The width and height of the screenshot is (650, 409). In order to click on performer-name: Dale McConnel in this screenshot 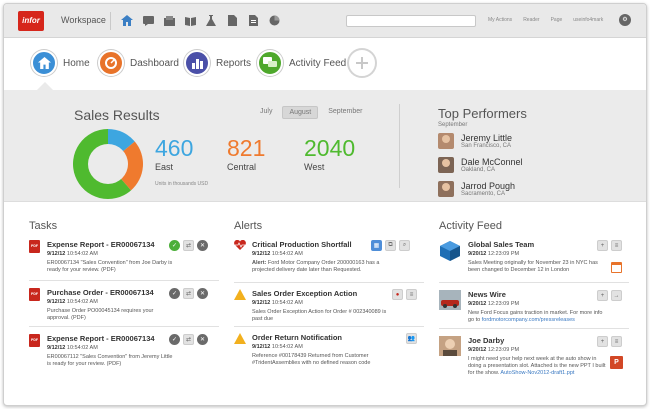, I will do `click(492, 162)`.